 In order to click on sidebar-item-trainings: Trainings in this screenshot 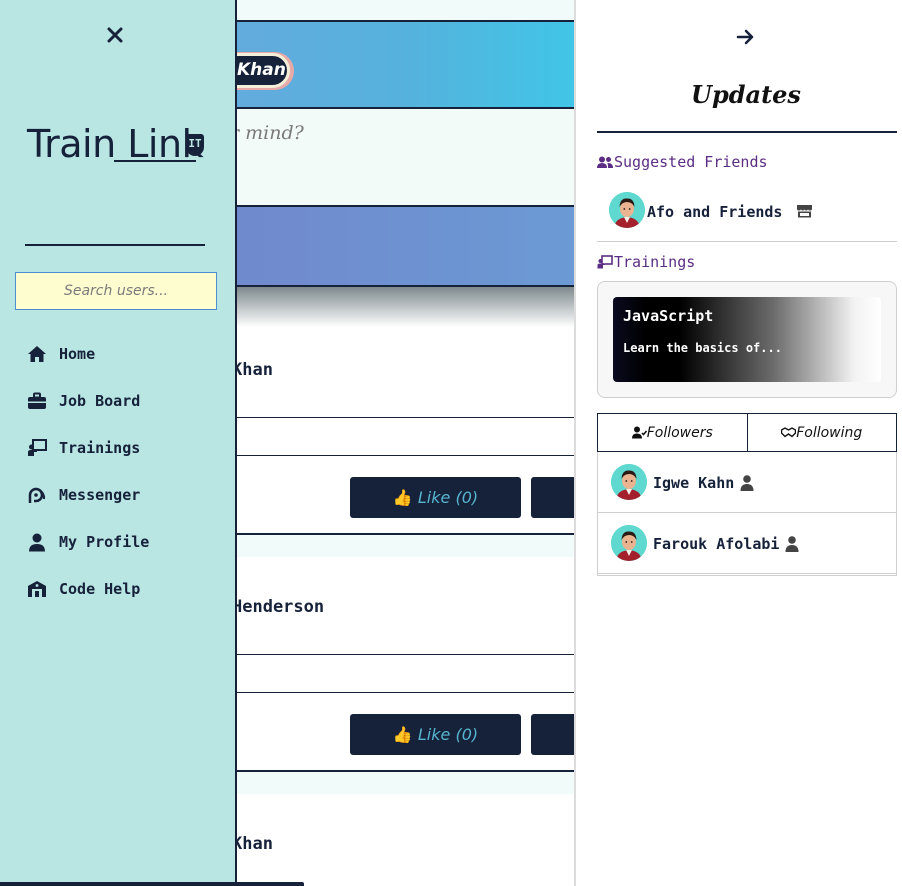, I will do `click(127, 448)`.